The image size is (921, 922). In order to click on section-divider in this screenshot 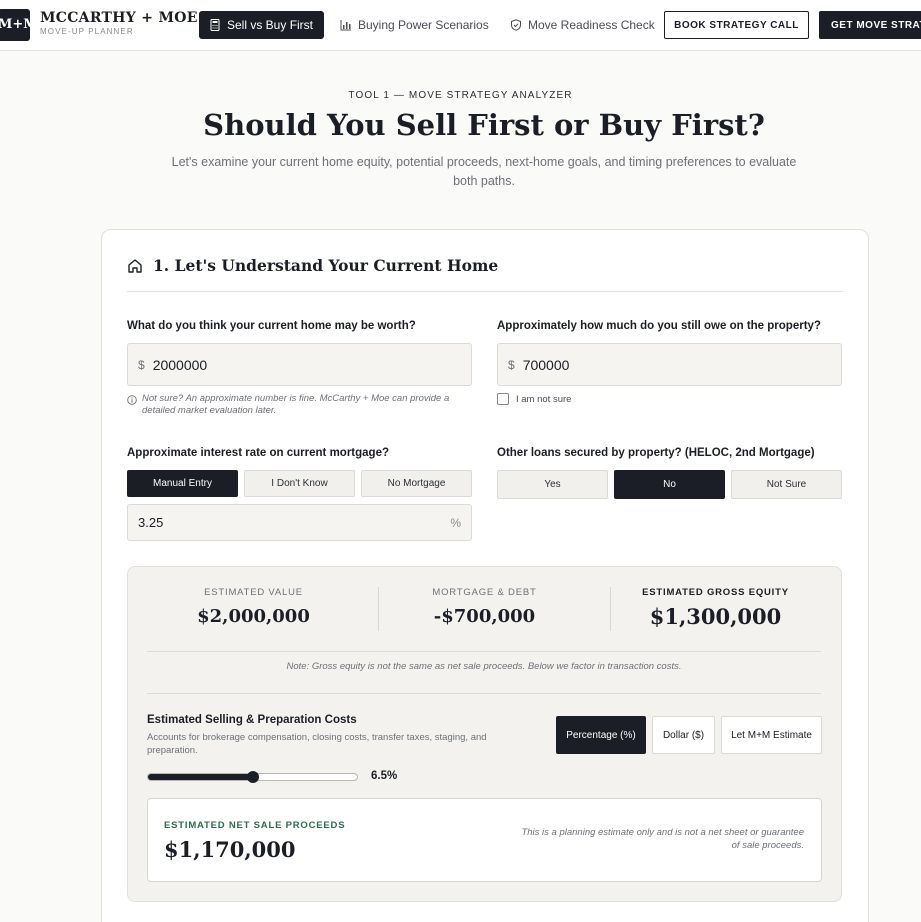, I will do `click(485, 291)`.